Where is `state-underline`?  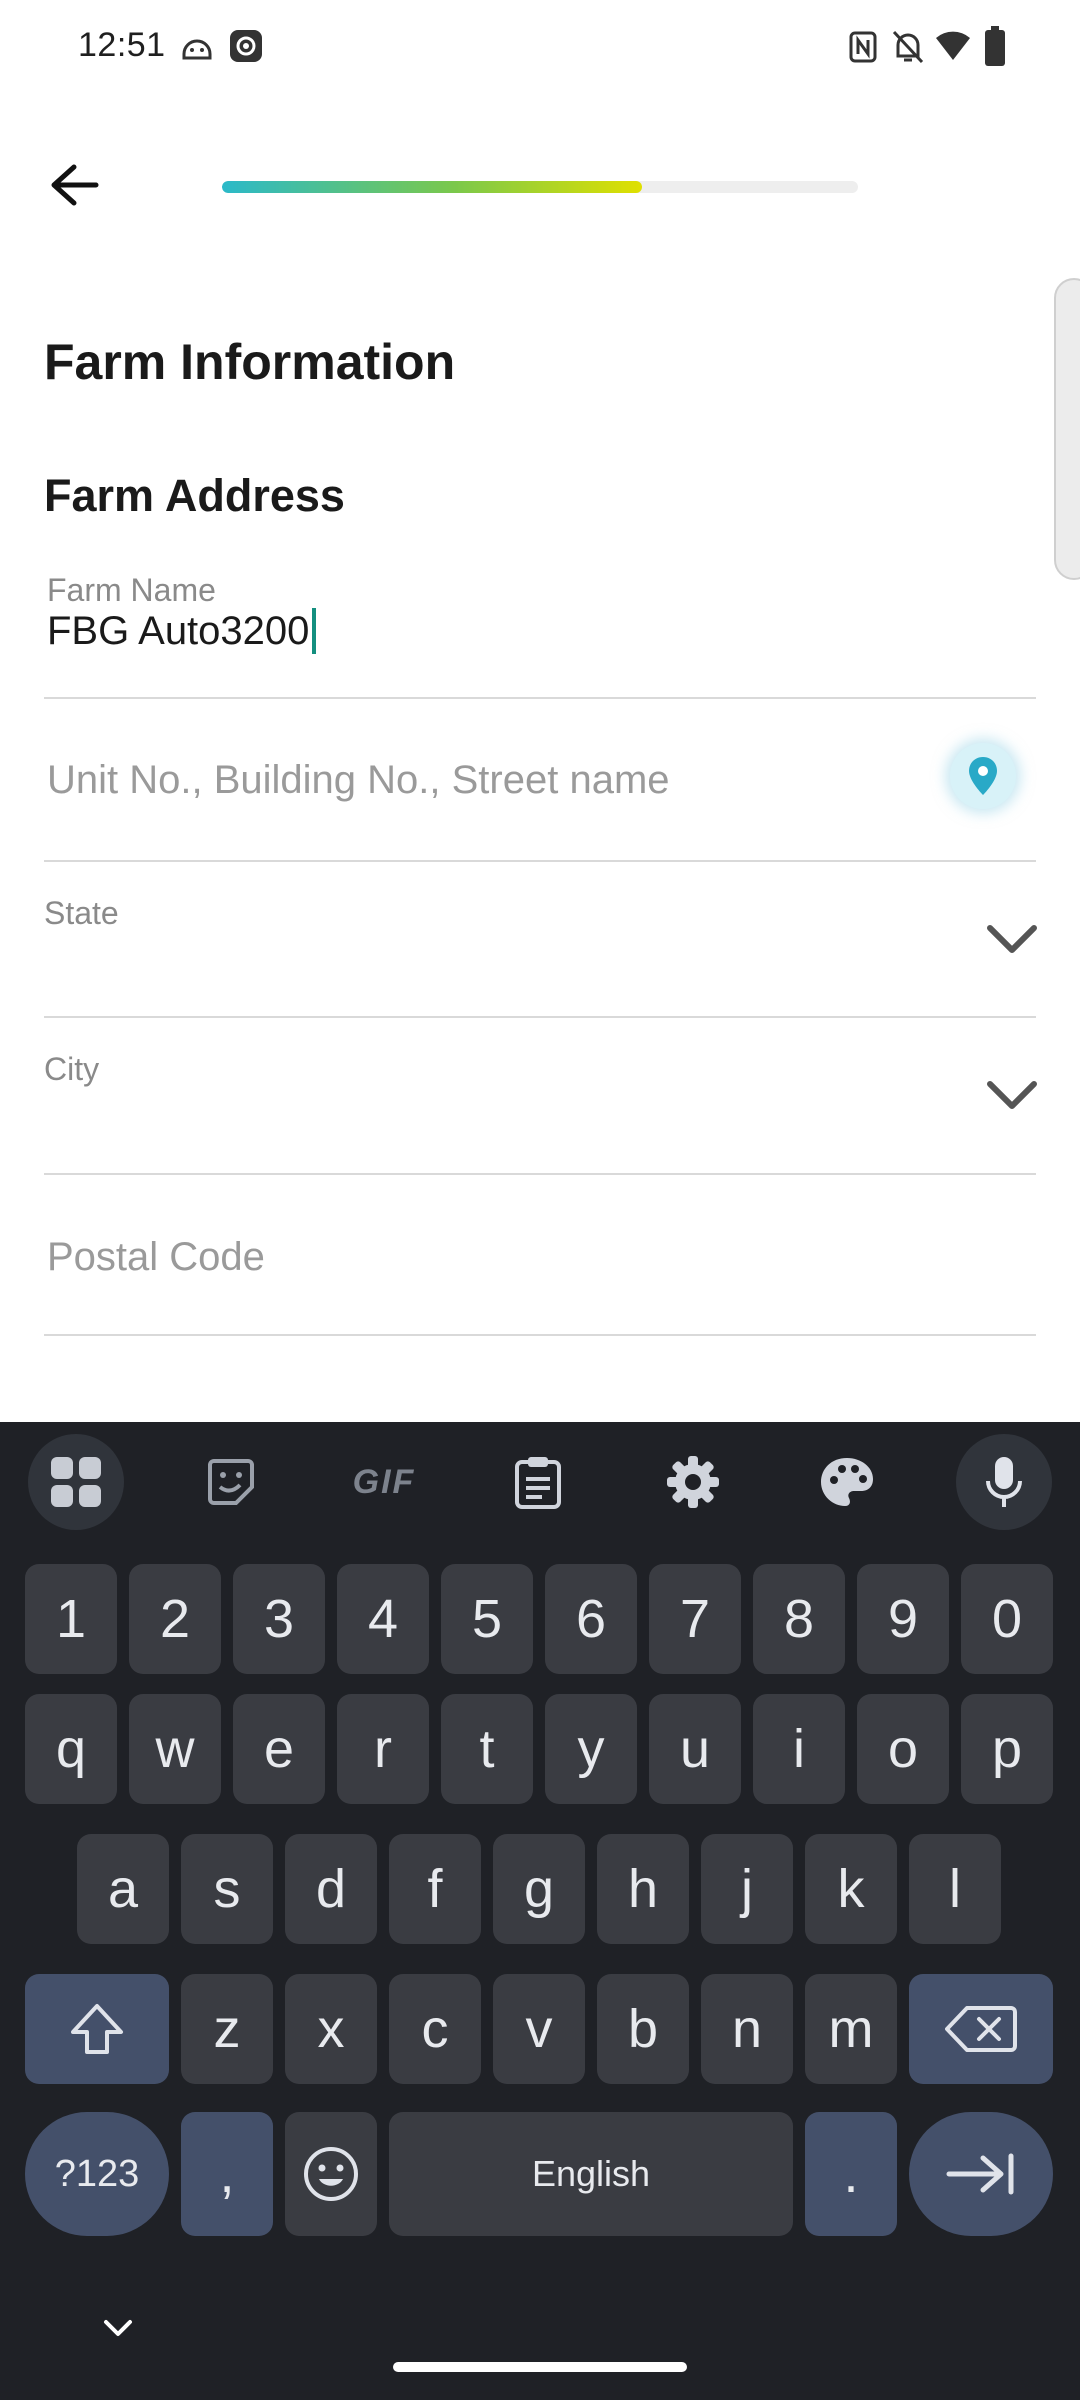
state-underline is located at coordinates (540, 1017).